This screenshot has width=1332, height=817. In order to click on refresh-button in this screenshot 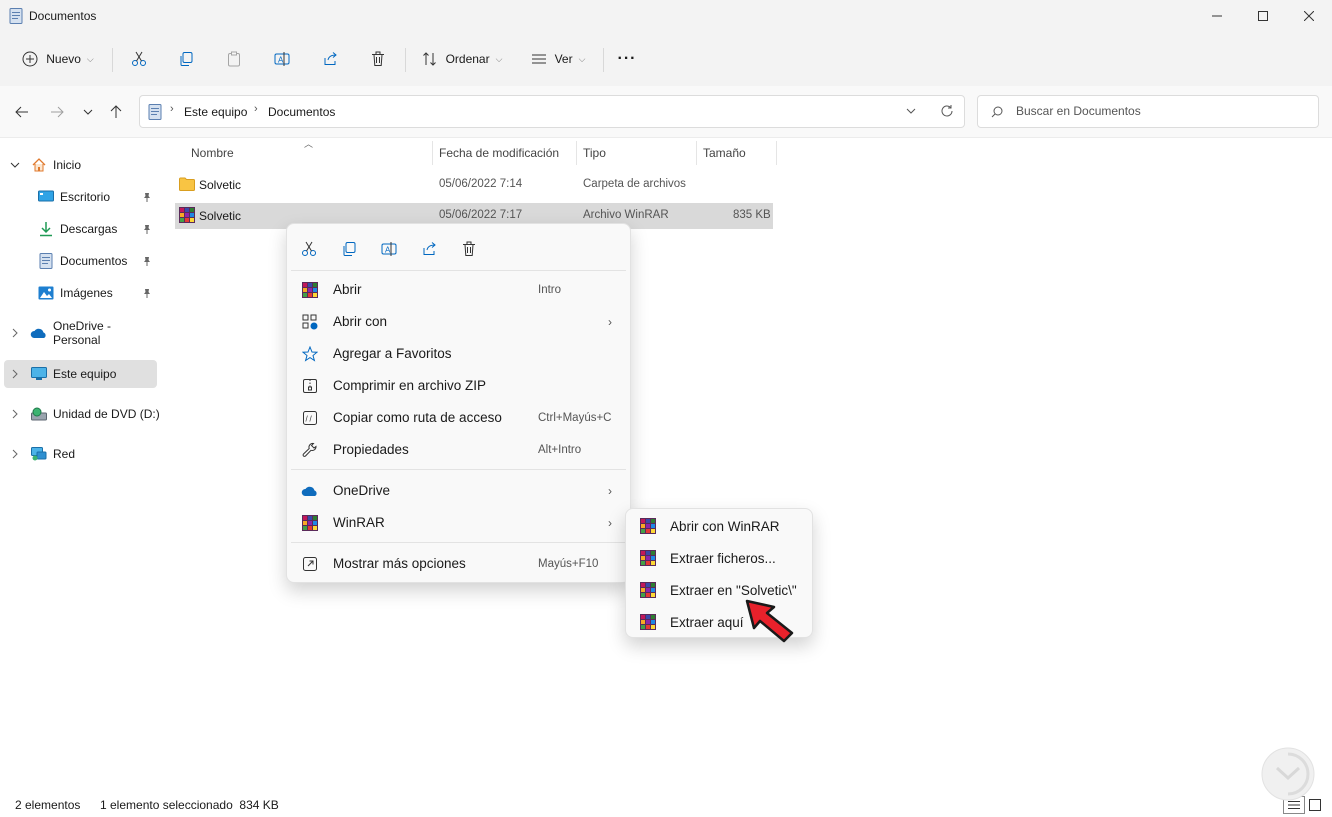, I will do `click(947, 111)`.